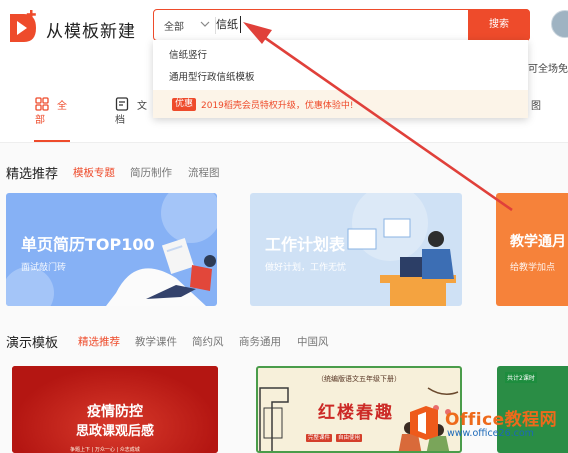  I want to click on card-title: 疫情防控, so click(115, 412).